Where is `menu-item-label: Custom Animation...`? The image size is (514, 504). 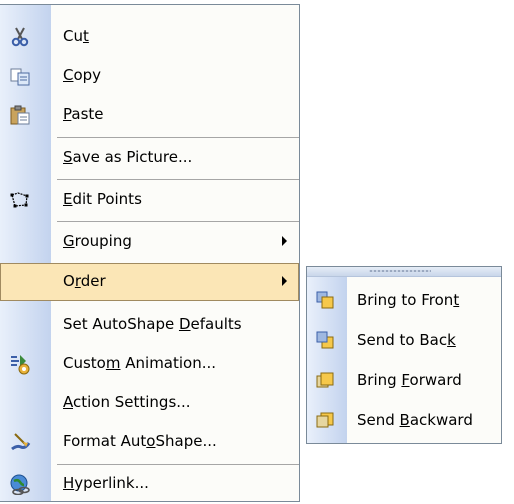 menu-item-label: Custom Animation... is located at coordinates (140, 363).